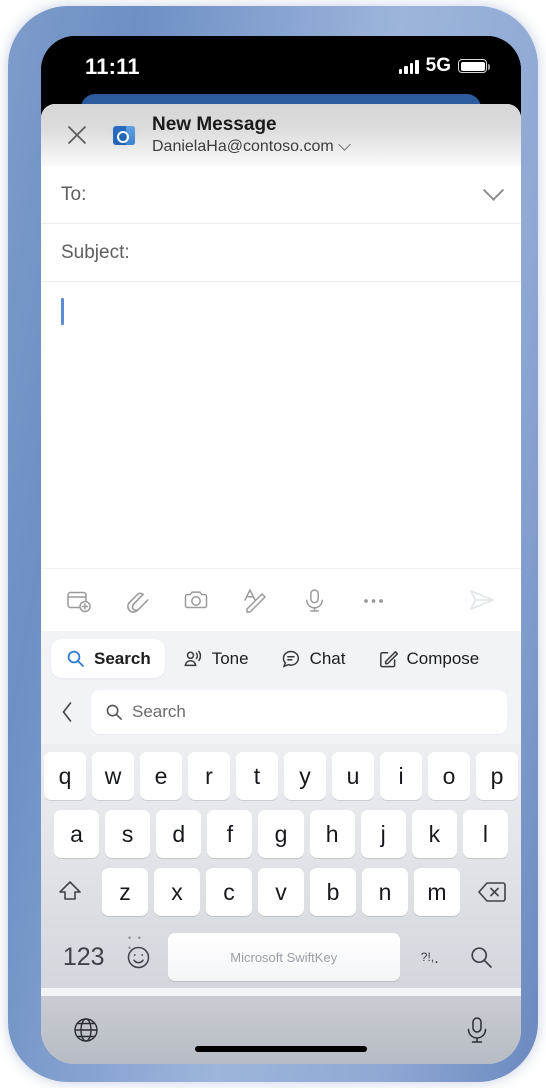 This screenshot has width=546, height=1088. I want to click on feature-pill-chat: Chat, so click(313, 658).